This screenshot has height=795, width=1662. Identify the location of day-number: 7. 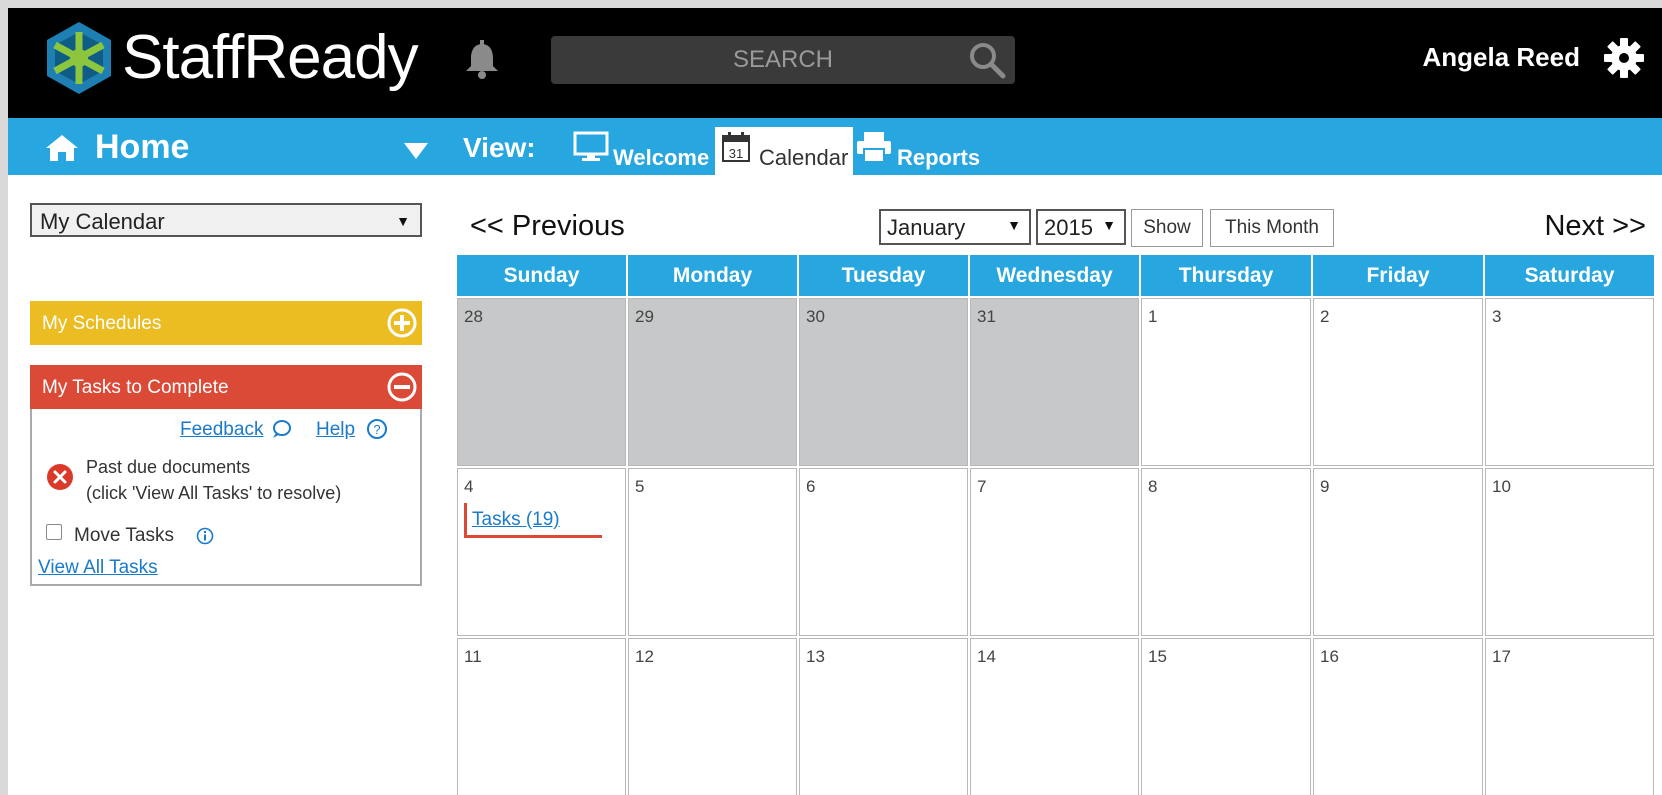
(982, 486).